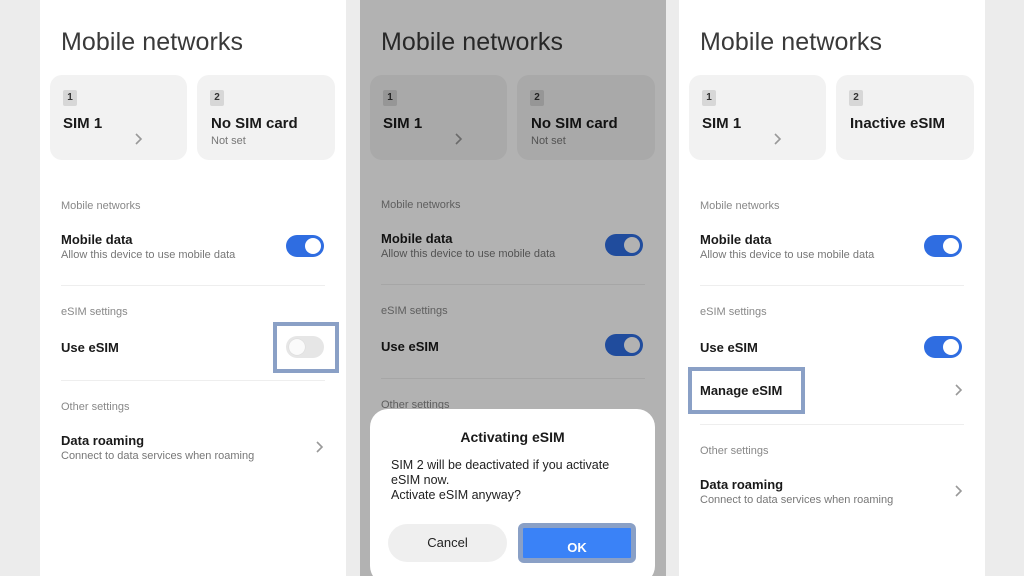  I want to click on use-esim-toggle, so click(943, 347).